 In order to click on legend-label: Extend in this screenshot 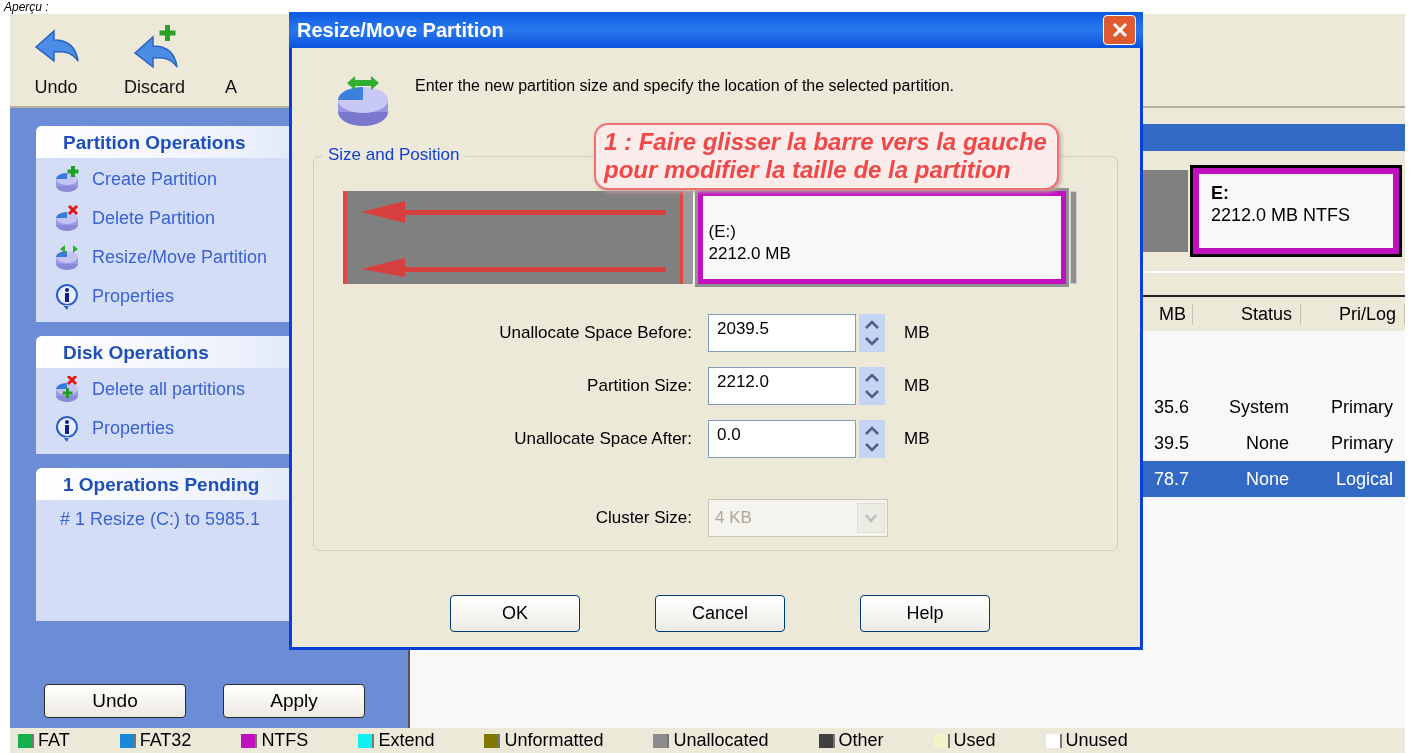, I will do `click(406, 740)`.